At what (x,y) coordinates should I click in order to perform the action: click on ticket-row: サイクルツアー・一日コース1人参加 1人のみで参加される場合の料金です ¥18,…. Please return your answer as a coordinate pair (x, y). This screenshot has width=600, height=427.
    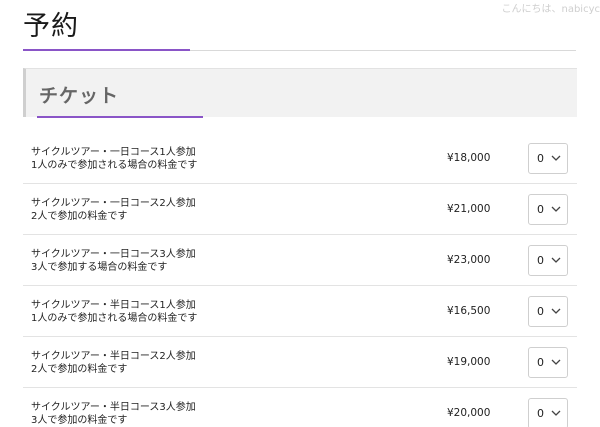
    Looking at the image, I should click on (300, 158).